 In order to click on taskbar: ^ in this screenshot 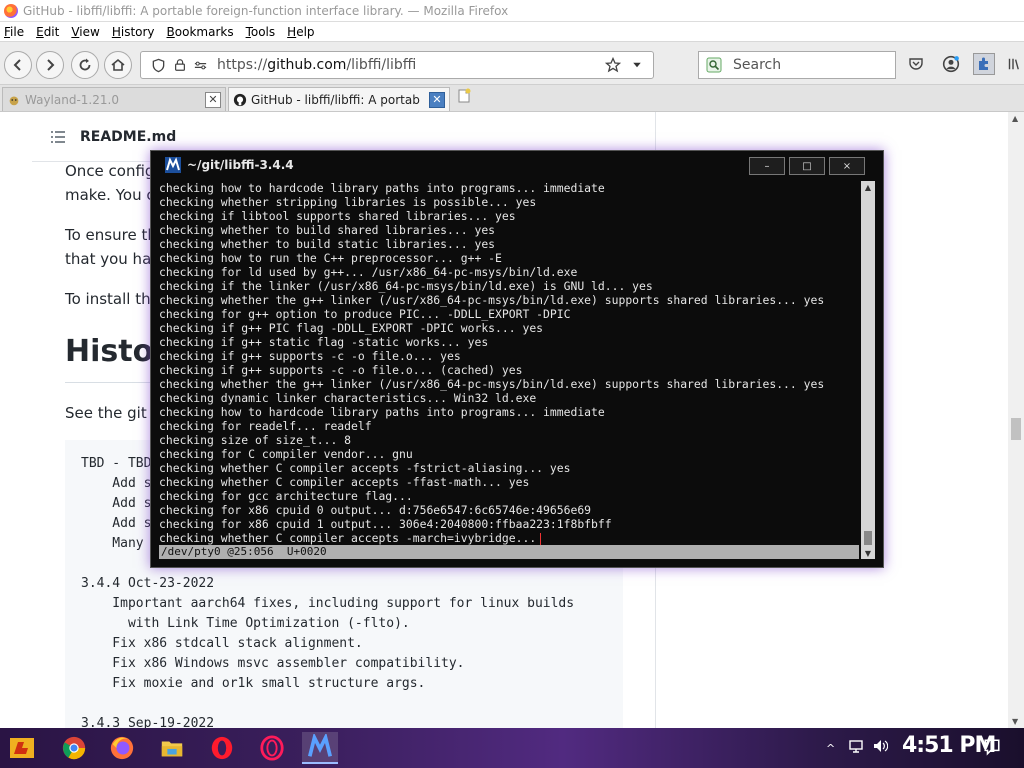, I will do `click(512, 748)`.